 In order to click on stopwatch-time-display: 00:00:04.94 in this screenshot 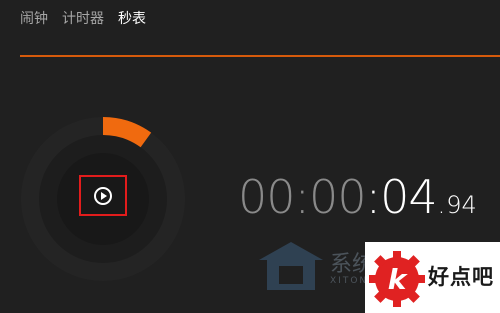, I will do `click(357, 200)`.